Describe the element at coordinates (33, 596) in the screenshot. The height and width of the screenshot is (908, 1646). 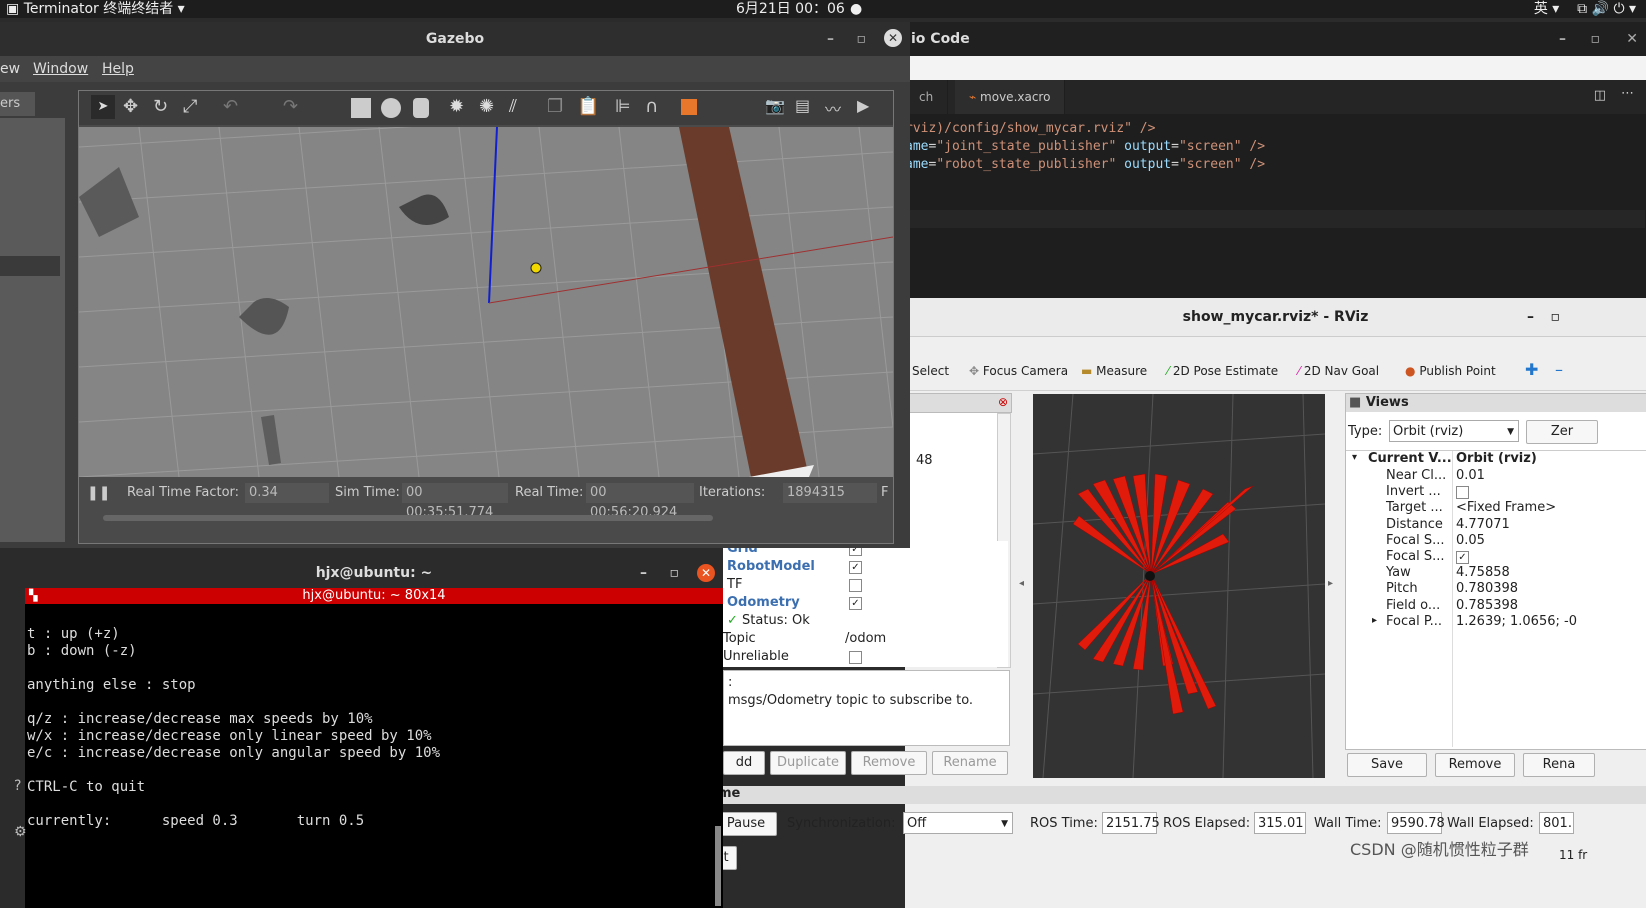
I see `terminator-grid-icon: ▚` at that location.